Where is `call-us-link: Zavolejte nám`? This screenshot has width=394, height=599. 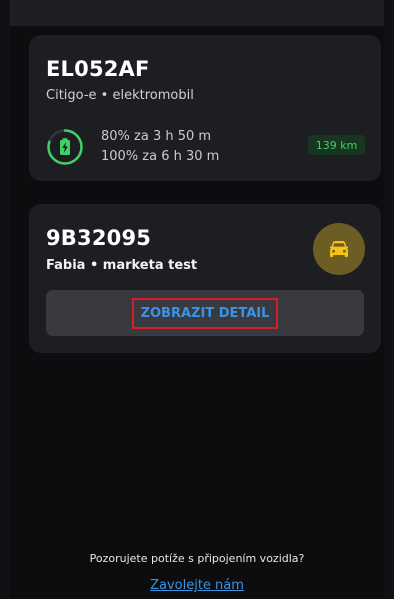
call-us-link: Zavolejte nám is located at coordinates (197, 585).